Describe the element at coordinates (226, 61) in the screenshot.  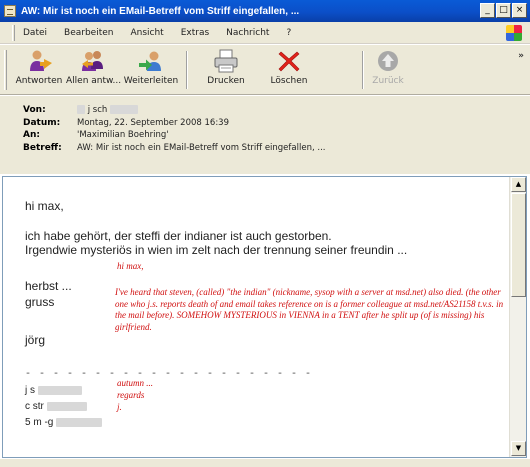
I see `printer-icon` at that location.